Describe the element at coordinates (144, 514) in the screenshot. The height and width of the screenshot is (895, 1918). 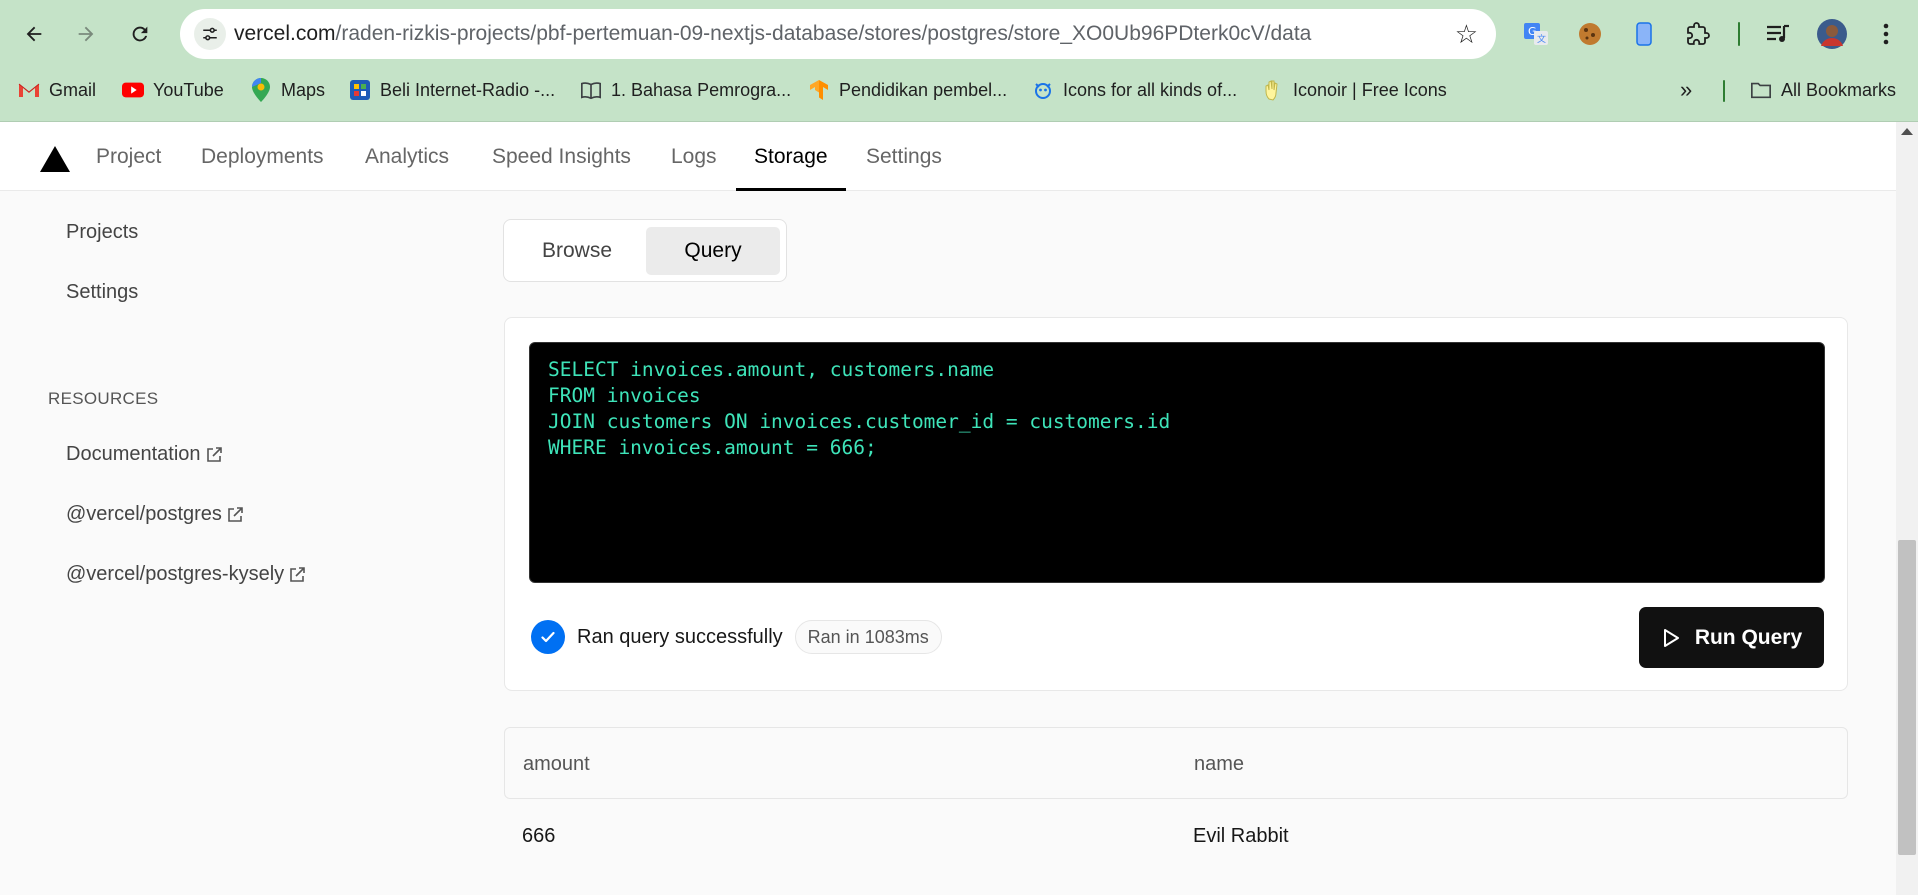
I see `sidebar-link-label: @vercel/postgres` at that location.